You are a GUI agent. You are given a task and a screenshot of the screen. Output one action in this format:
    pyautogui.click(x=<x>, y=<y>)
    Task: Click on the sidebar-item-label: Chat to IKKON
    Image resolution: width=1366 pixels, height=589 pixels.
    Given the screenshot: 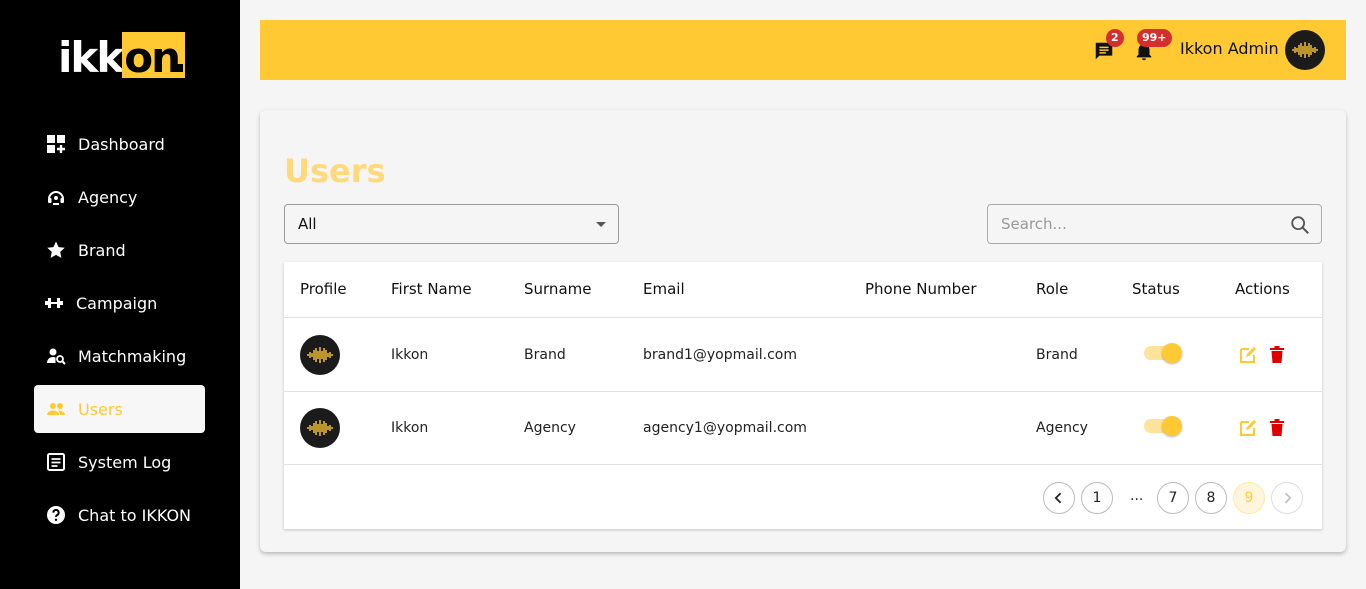 What is the action you would take?
    pyautogui.click(x=135, y=515)
    